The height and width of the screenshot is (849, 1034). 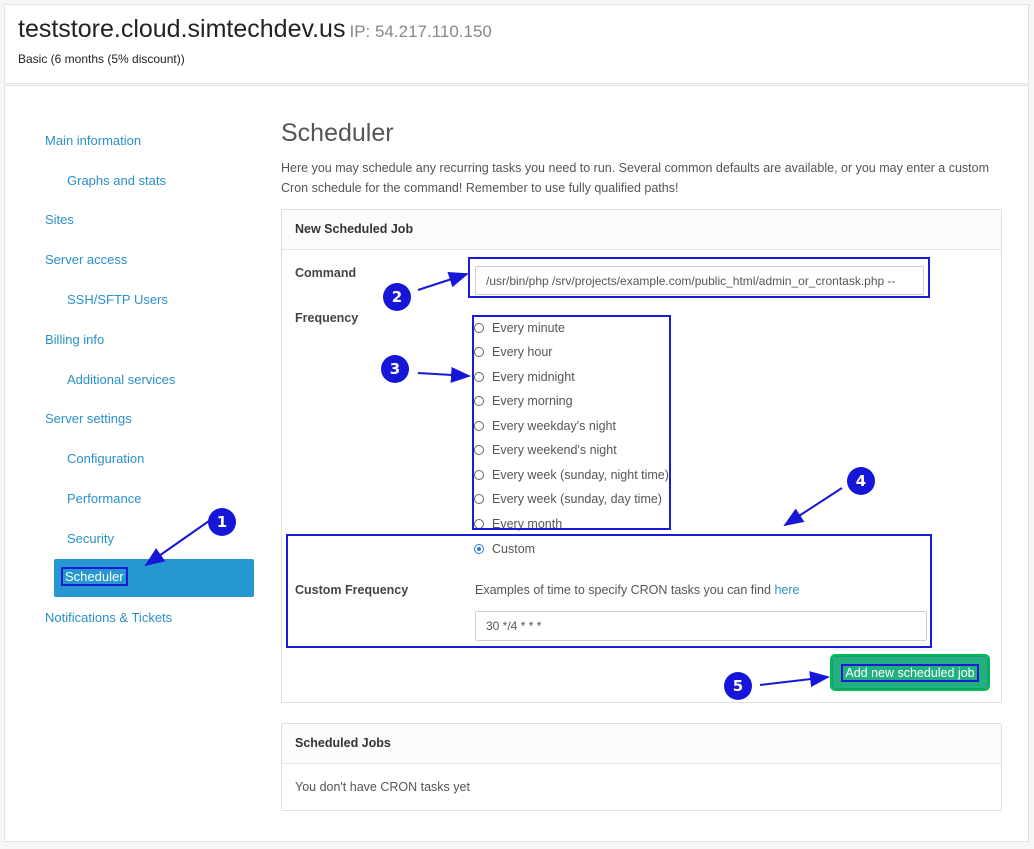 I want to click on command-label: Command, so click(x=326, y=273).